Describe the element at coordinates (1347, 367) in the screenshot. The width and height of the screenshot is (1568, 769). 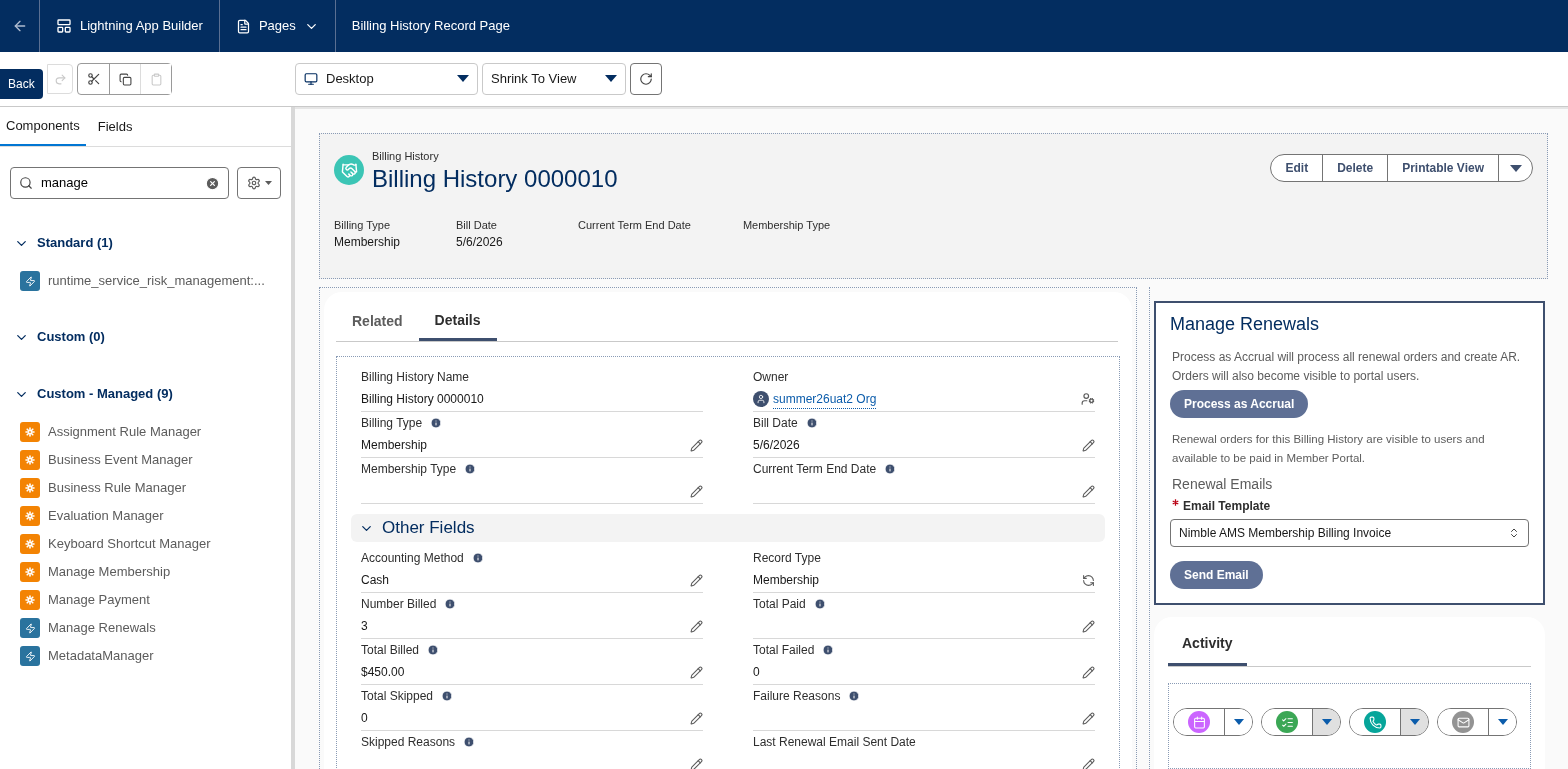
I see `accrual-description: Process as Accrual will process all renewal orders and create AR. Orders will also become visible to portal users.` at that location.